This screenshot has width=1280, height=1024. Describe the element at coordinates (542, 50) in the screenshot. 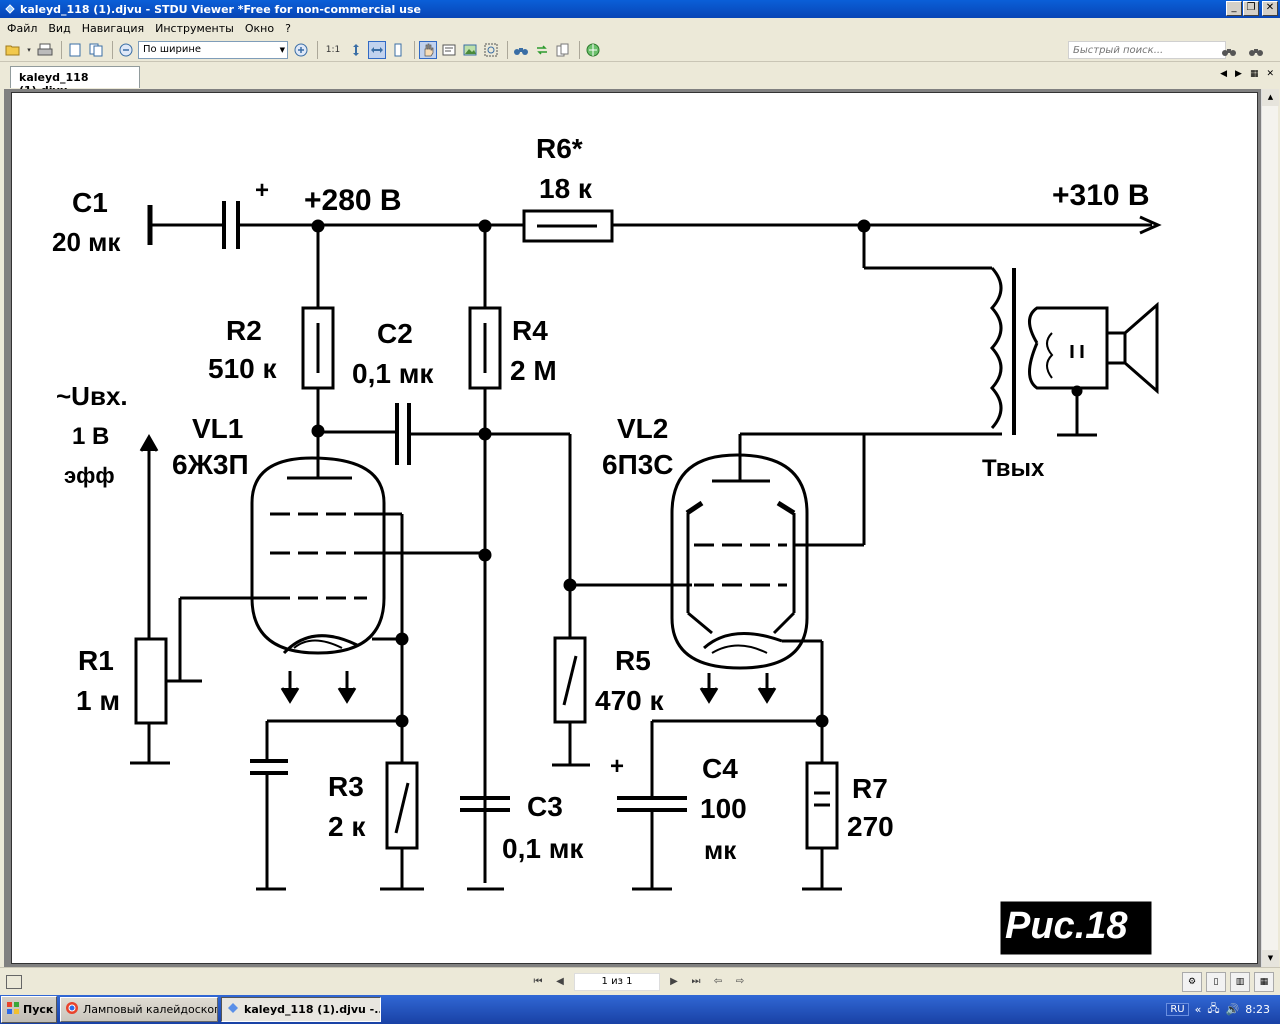

I see `sync-arrows-icon` at that location.